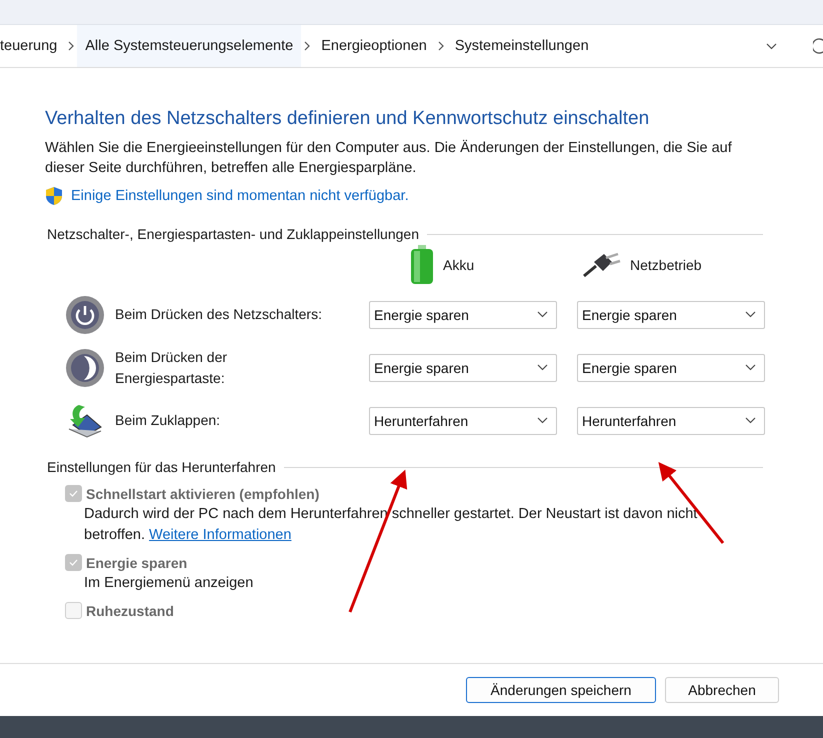 The width and height of the screenshot is (823, 738). Describe the element at coordinates (130, 610) in the screenshot. I see `option-label: Ruhezustand` at that location.